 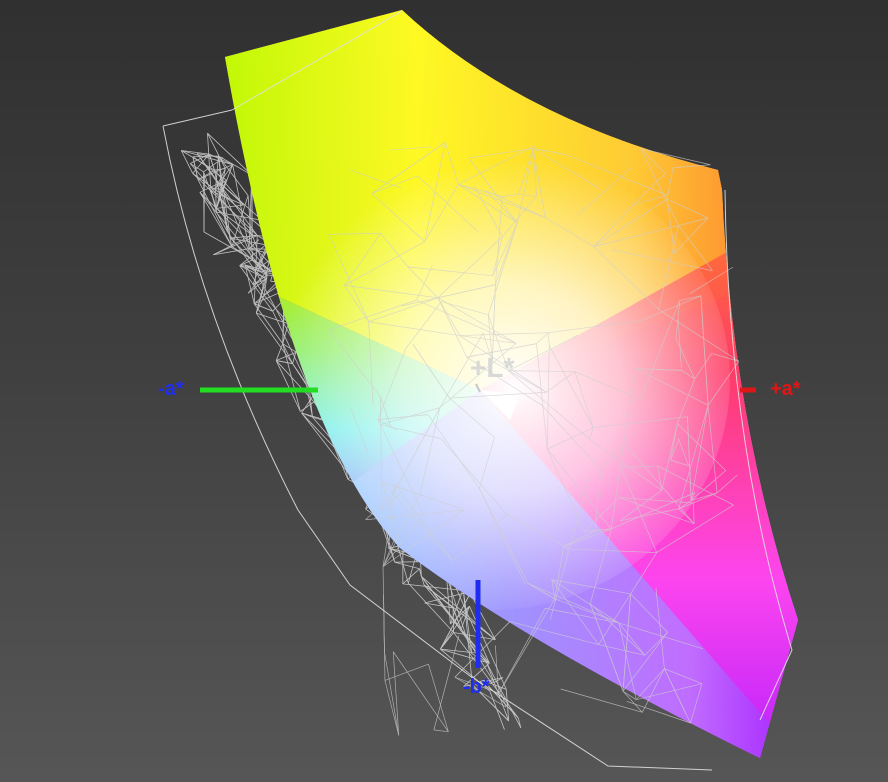 What do you see at coordinates (785, 389) in the screenshot?
I see `pos-a-axis-label: +a*` at bounding box center [785, 389].